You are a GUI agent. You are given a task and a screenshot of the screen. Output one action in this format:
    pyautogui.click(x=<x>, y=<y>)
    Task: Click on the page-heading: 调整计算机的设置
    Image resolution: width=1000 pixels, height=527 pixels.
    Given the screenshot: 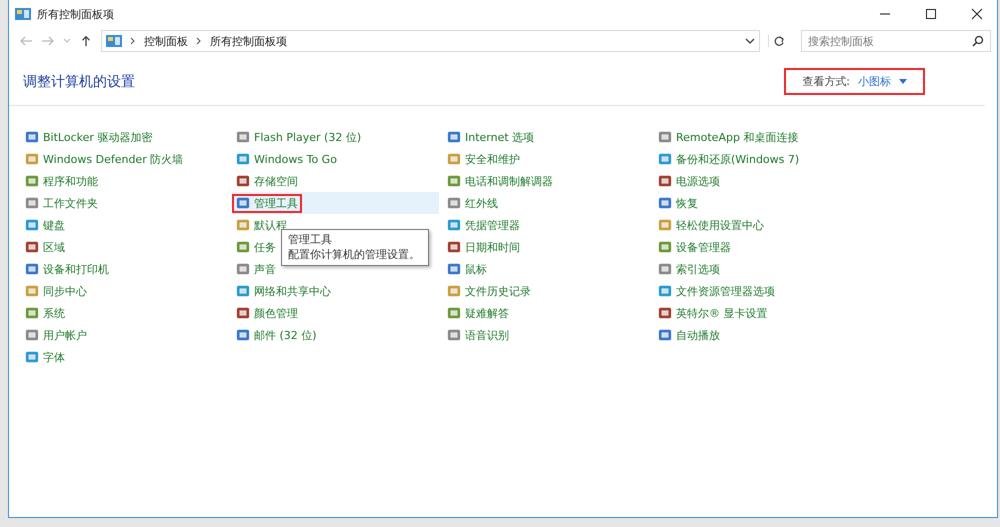 What is the action you would take?
    pyautogui.click(x=79, y=81)
    